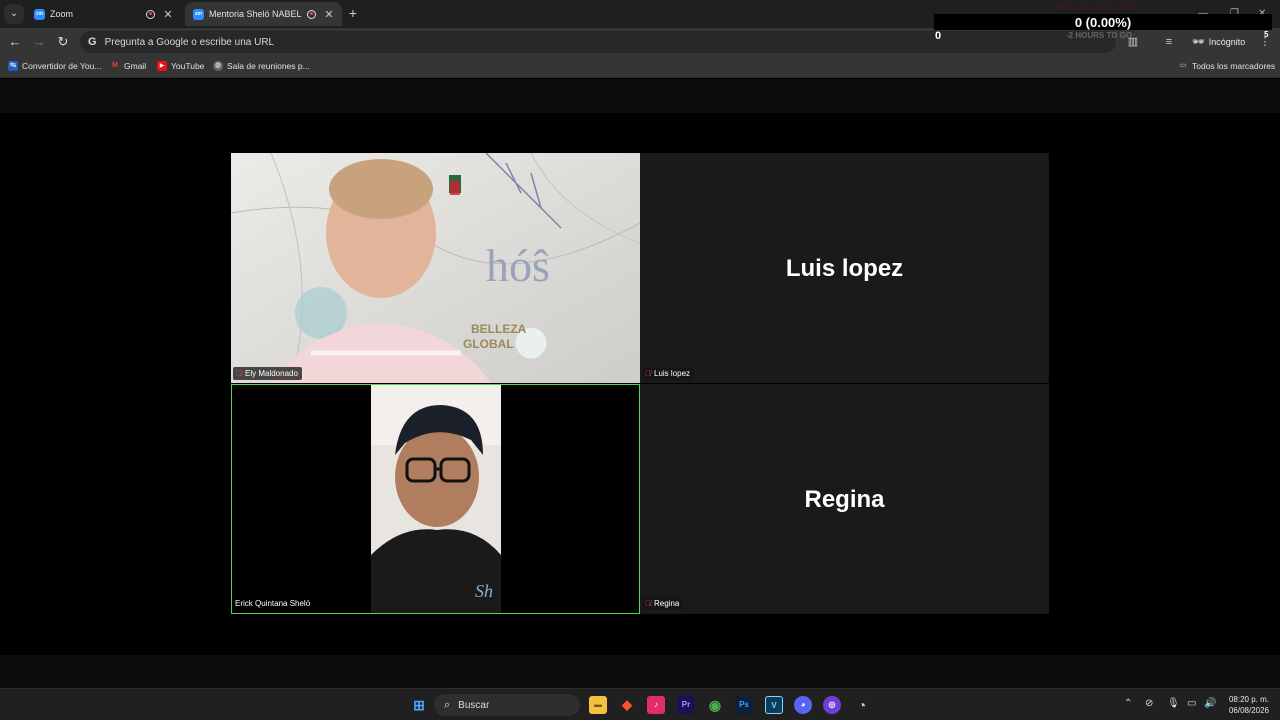 The image size is (1280, 720). I want to click on tab-label: Zoom, so click(62, 14).